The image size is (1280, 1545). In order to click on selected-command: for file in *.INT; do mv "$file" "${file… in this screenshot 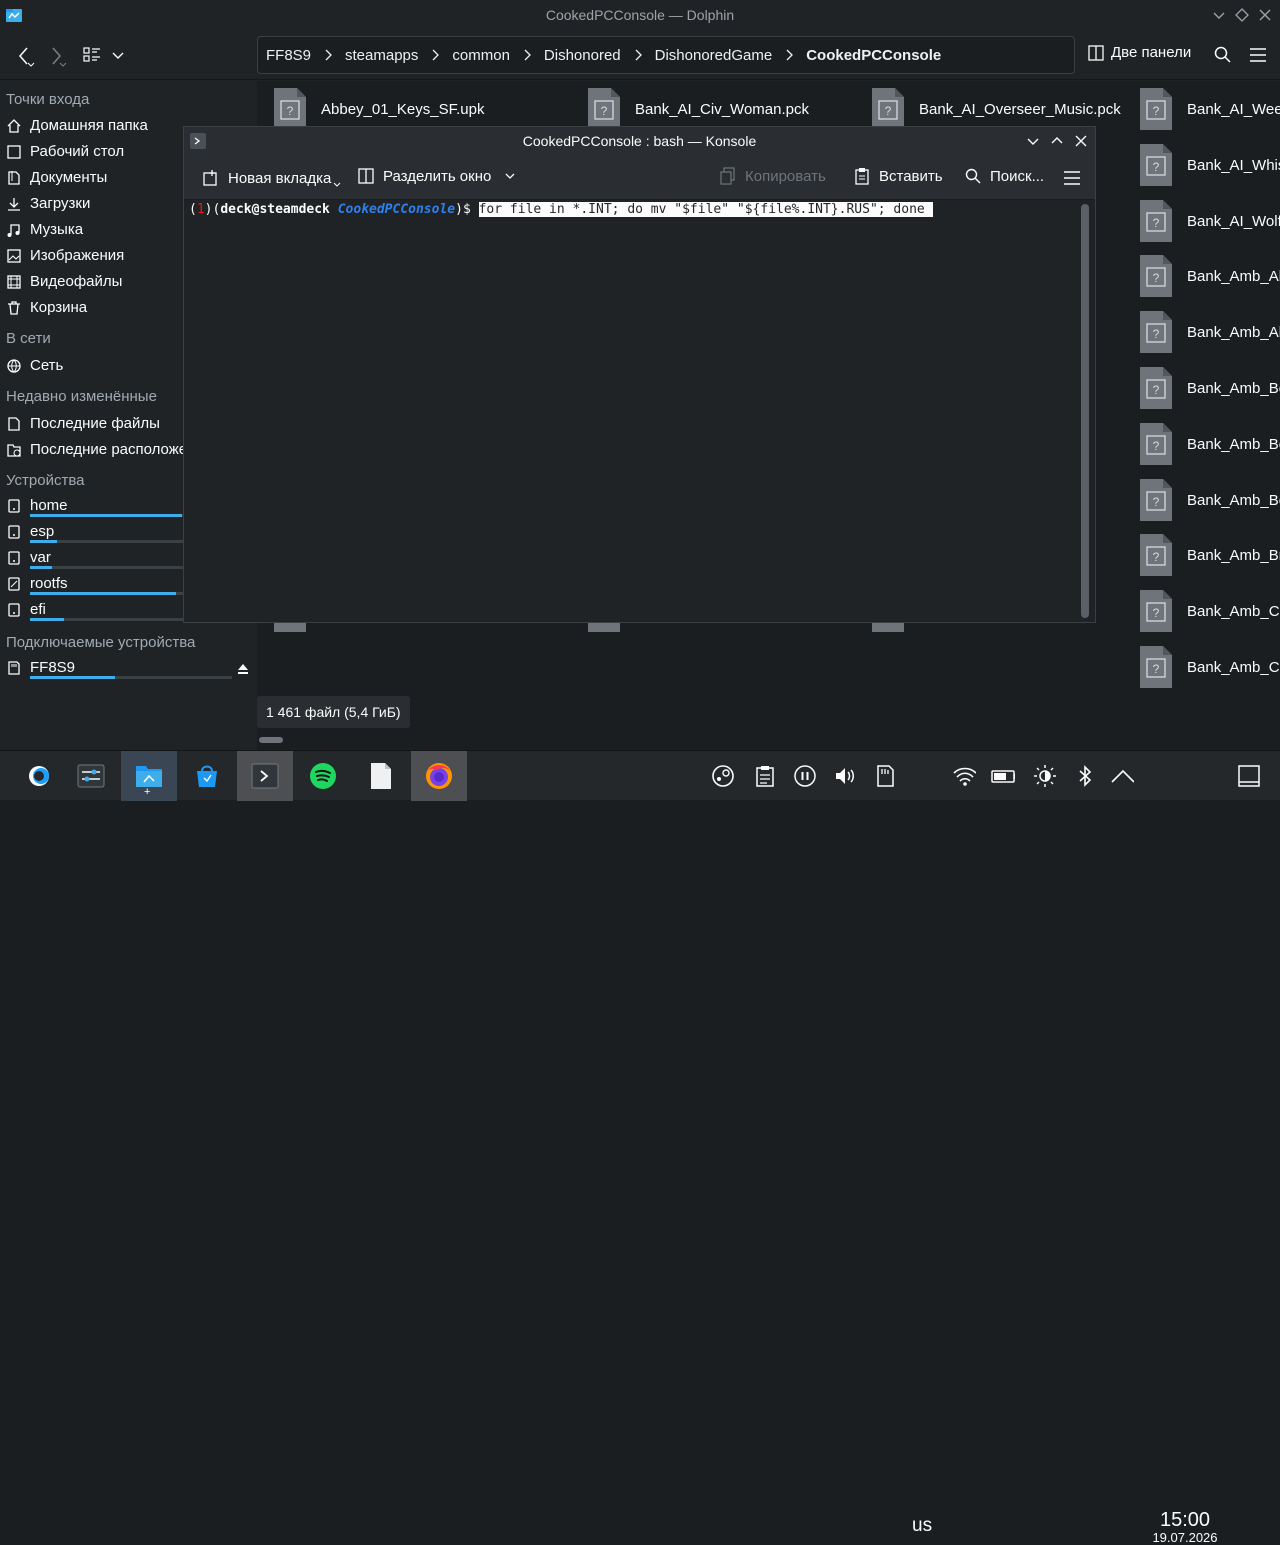, I will do `click(705, 209)`.